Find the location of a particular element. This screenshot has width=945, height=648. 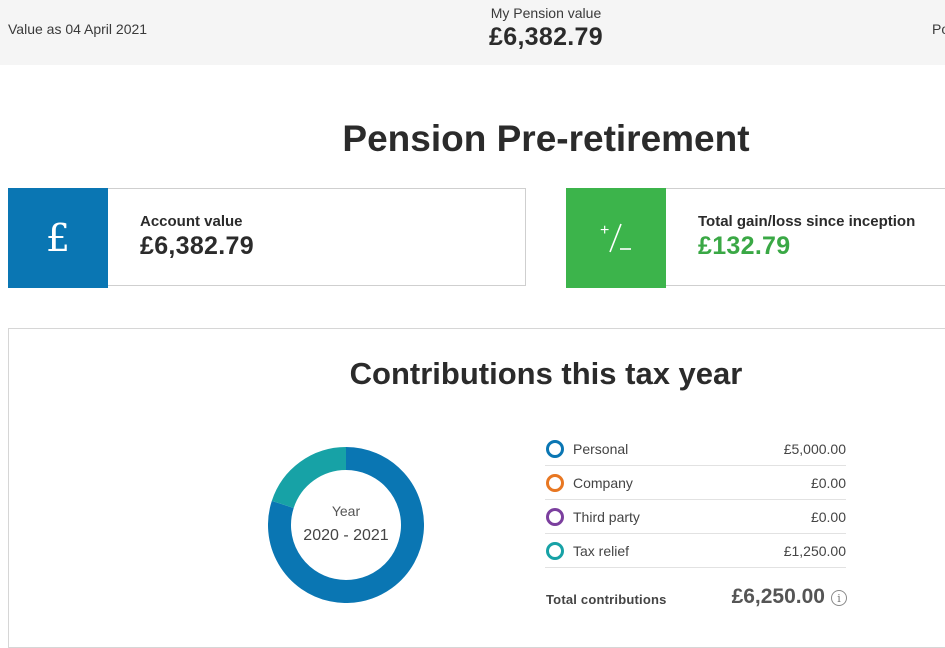

legend-label: Company is located at coordinates (603, 482).